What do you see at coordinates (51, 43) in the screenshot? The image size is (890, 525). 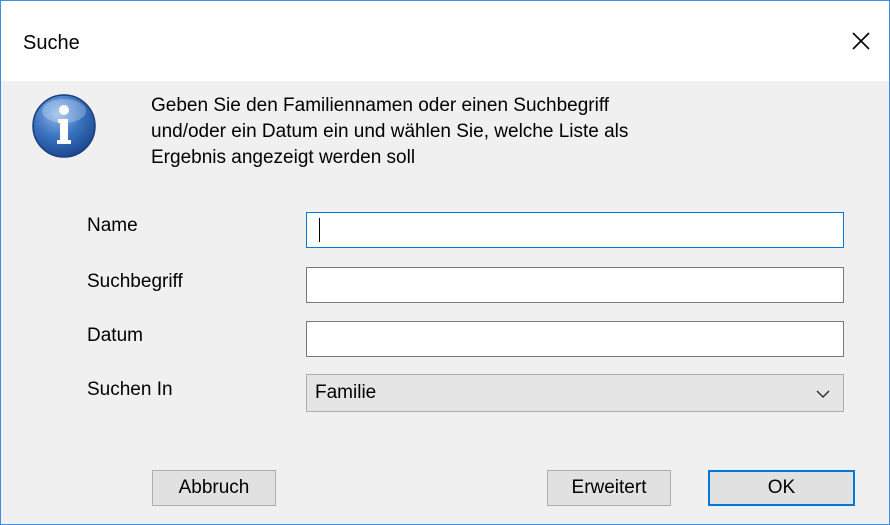 I see `dialog-title: Suche` at bounding box center [51, 43].